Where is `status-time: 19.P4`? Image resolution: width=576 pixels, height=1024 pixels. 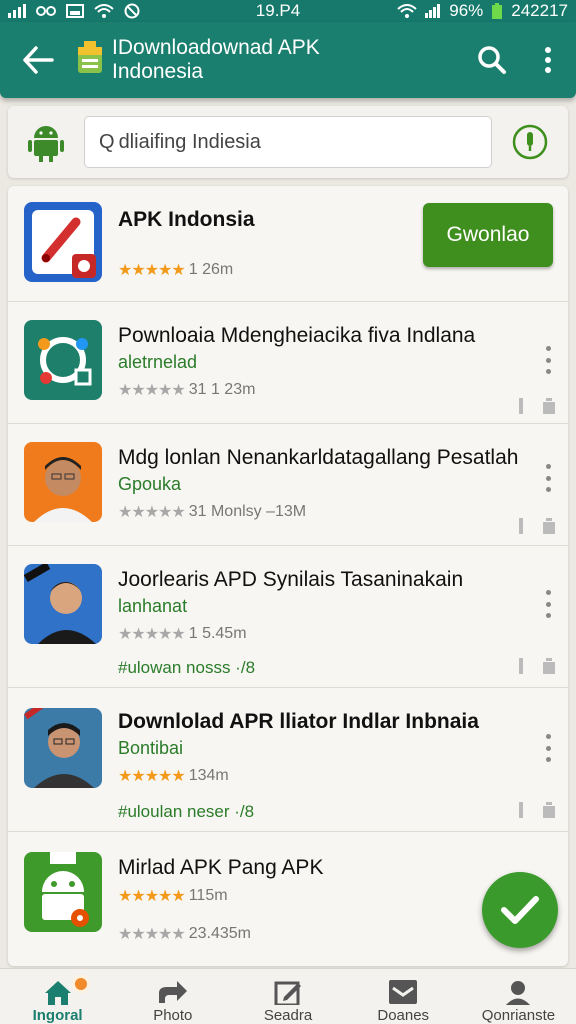 status-time: 19.P4 is located at coordinates (278, 10).